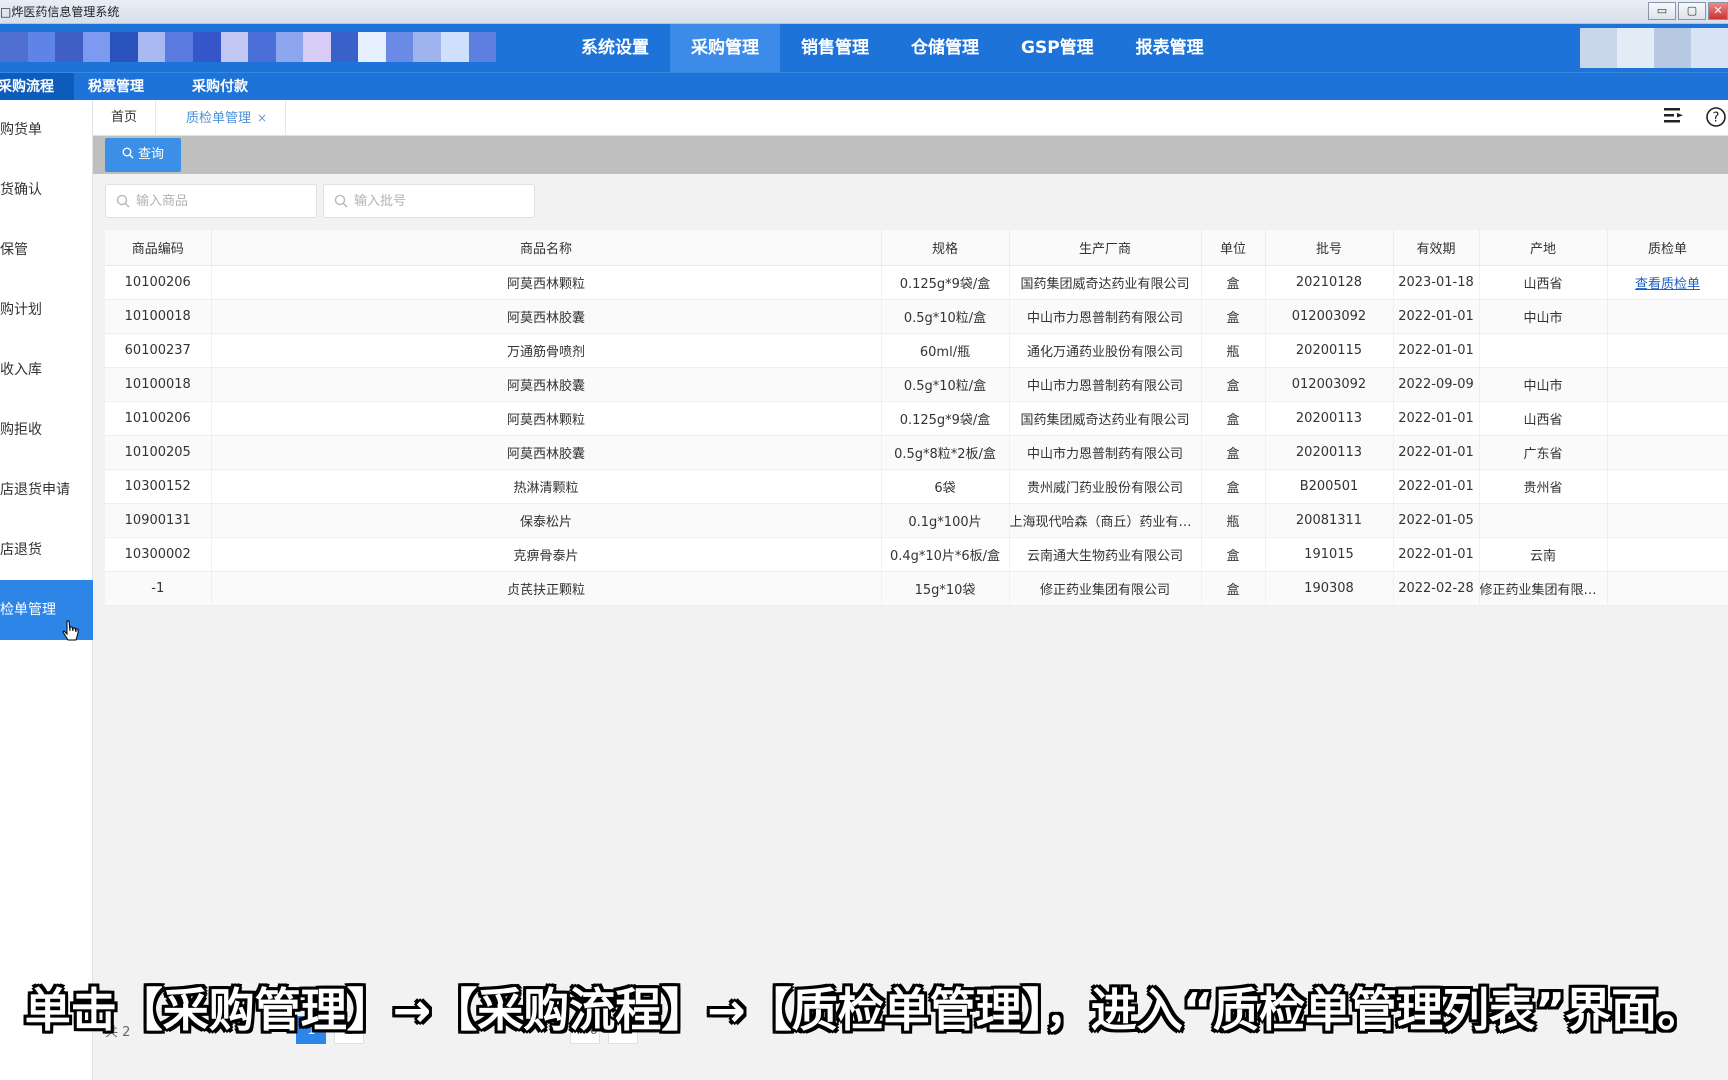 The width and height of the screenshot is (1728, 1080). What do you see at coordinates (945, 248) in the screenshot?
I see `column-header-spec: 规格` at bounding box center [945, 248].